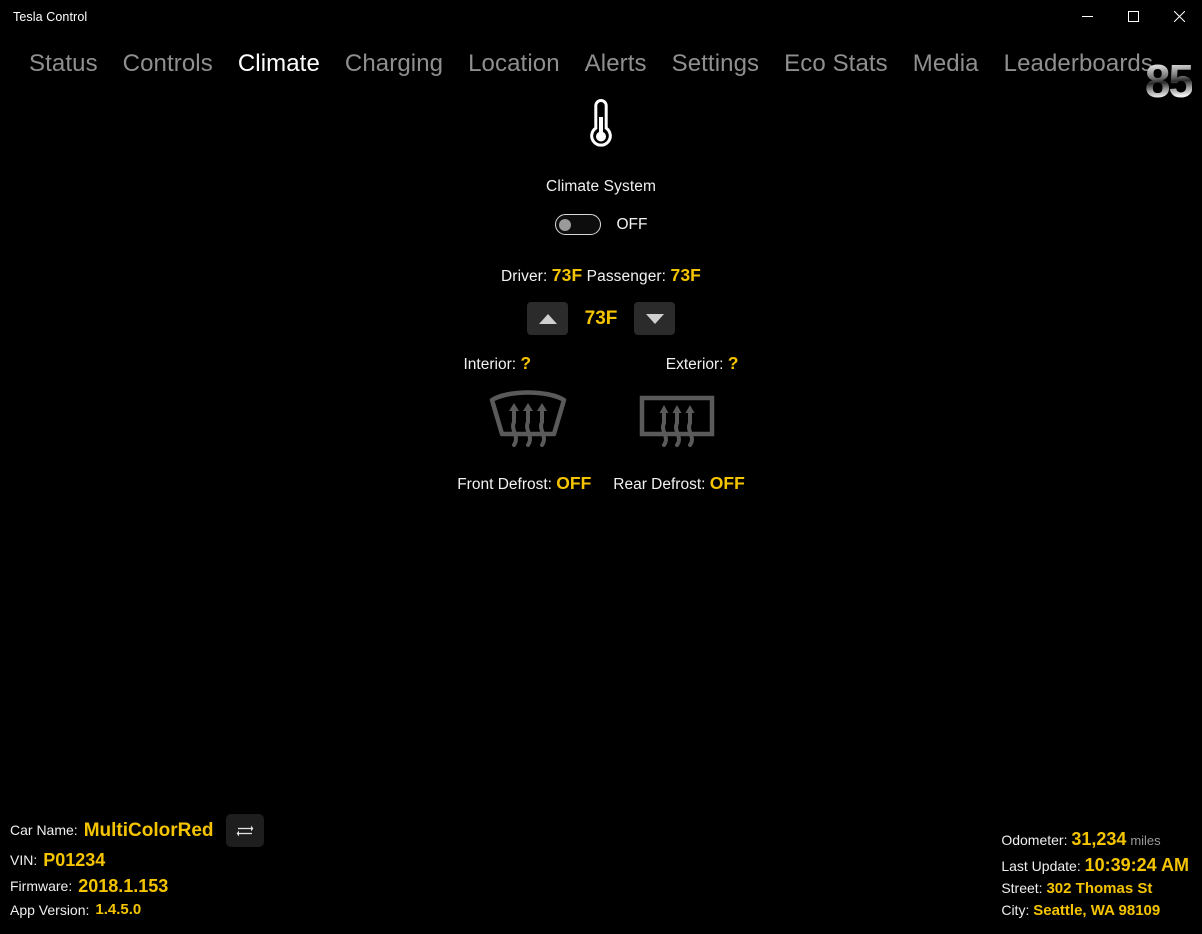 This screenshot has width=1202, height=934. Describe the element at coordinates (118, 910) in the screenshot. I see `app-version-value: 1.4.5.0` at that location.